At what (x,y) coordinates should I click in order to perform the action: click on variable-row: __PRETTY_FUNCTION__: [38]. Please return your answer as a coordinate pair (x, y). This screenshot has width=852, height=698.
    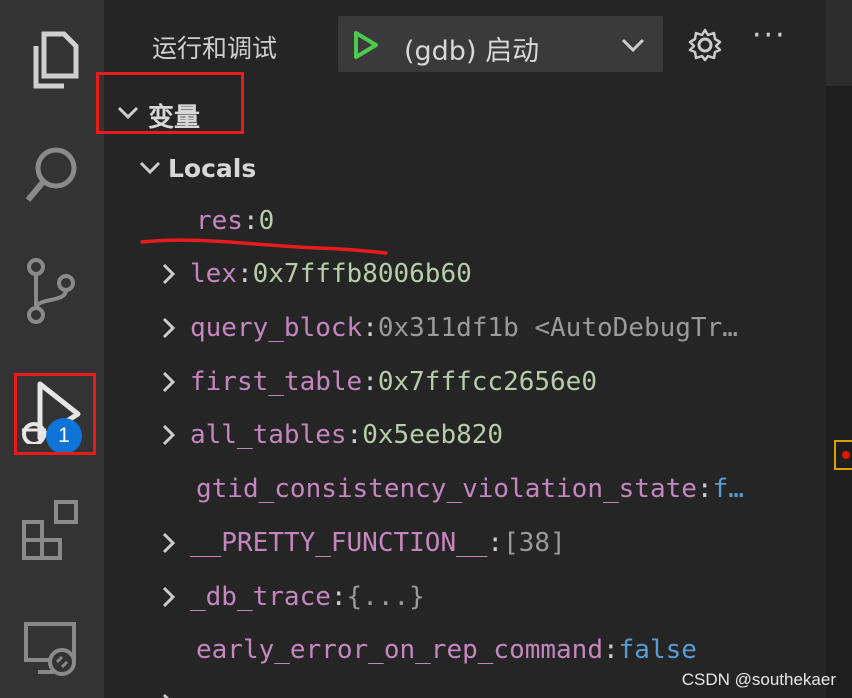
    Looking at the image, I should click on (363, 543).